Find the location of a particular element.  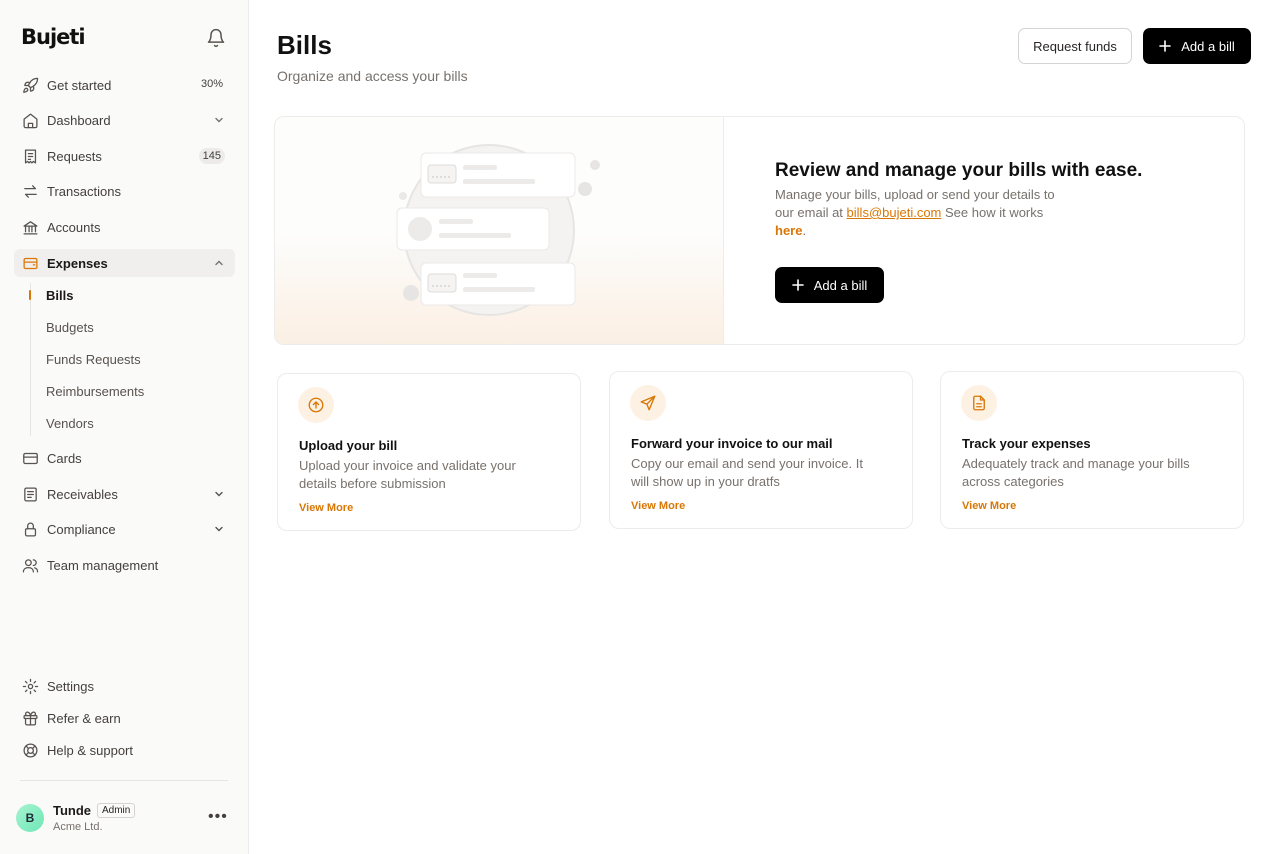

rocket-icon is located at coordinates (30, 85).